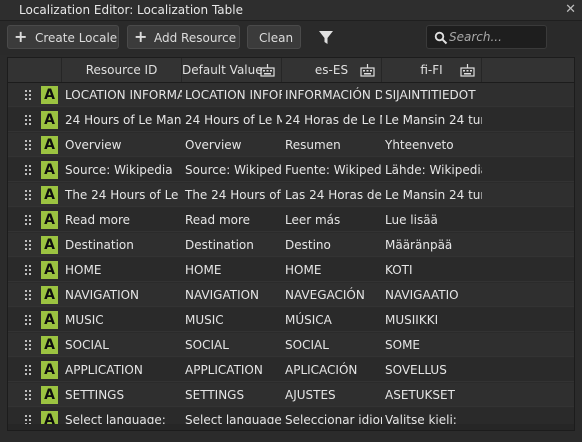 The image size is (582, 442). I want to click on table-row: A Destination Destination Destino Määränpää, so click(291, 245).